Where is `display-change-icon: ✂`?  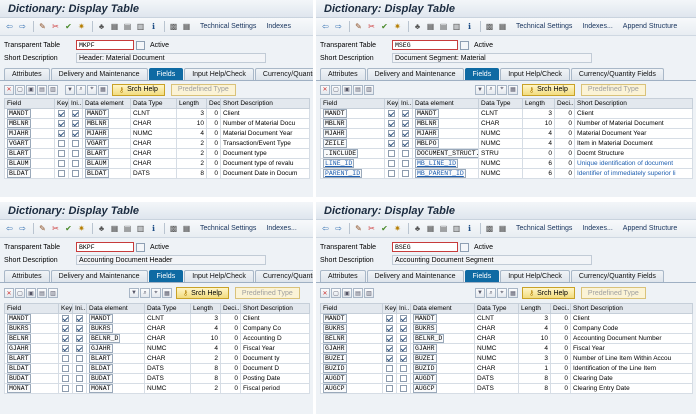 display-change-icon: ✂ is located at coordinates (55, 228).